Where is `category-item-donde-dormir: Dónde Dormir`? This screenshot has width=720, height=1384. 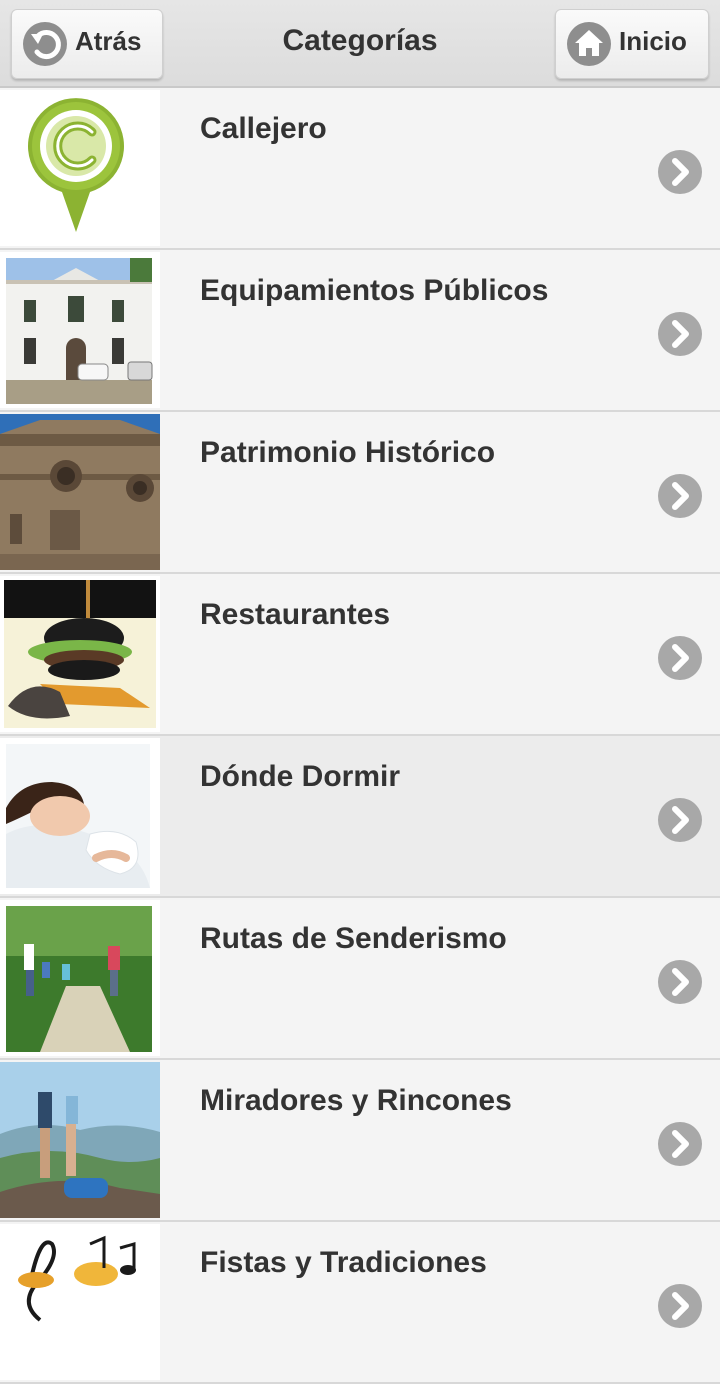
category-item-donde-dormir: Dónde Dormir is located at coordinates (360, 817).